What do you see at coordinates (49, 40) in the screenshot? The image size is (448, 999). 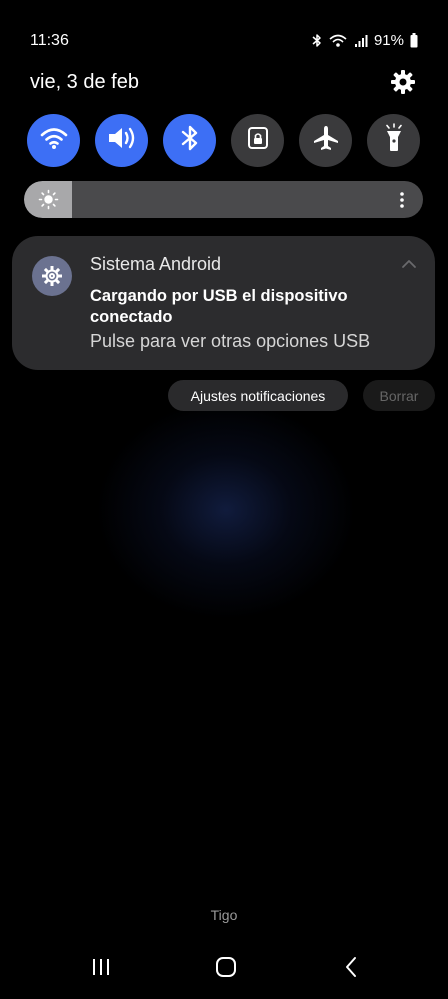 I see `status-time: 11:36` at bounding box center [49, 40].